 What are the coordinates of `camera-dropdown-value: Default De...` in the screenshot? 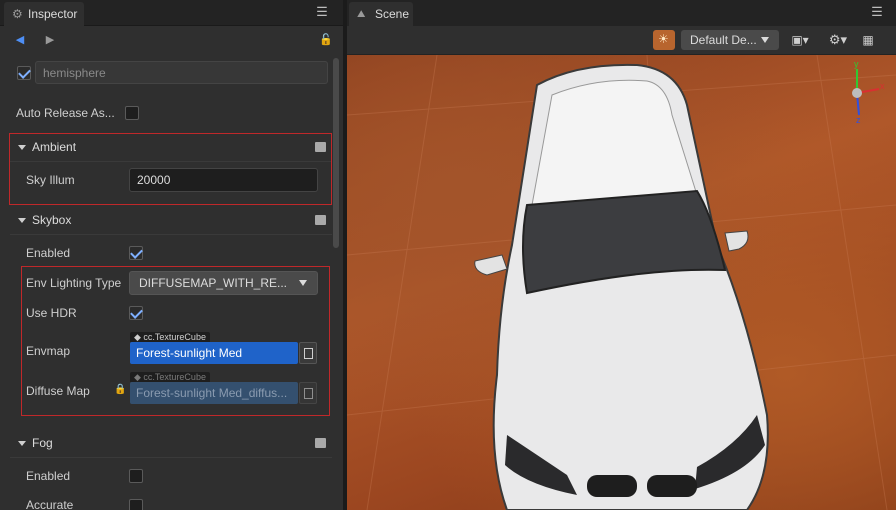 It's located at (723, 40).